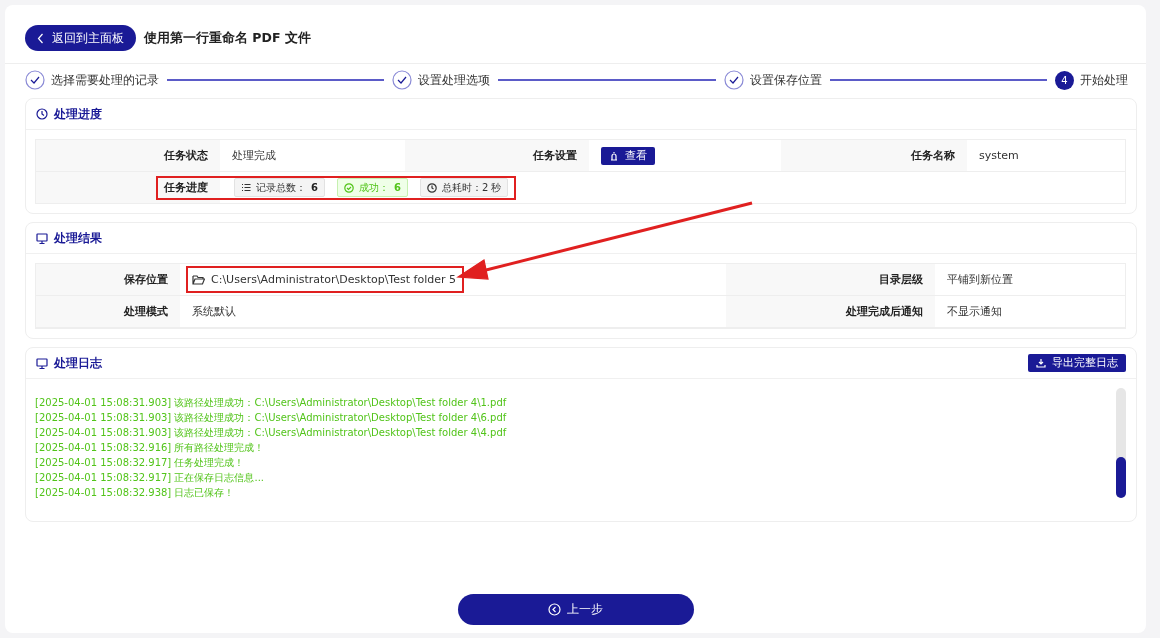 The width and height of the screenshot is (1160, 638). Describe the element at coordinates (785, 80) in the screenshot. I see `step-label: 设置保存位置` at that location.